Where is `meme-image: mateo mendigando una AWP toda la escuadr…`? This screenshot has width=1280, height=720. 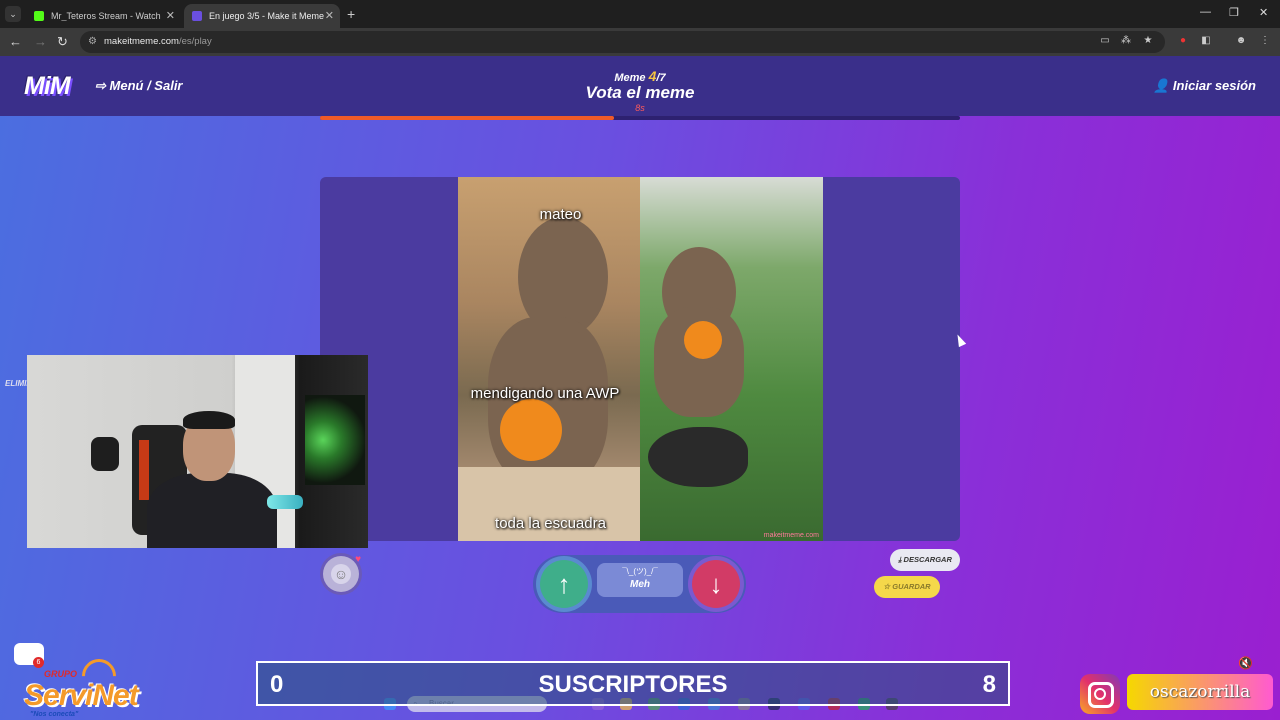
meme-image: mateo mendigando una AWP toda la escuadr… is located at coordinates (640, 359).